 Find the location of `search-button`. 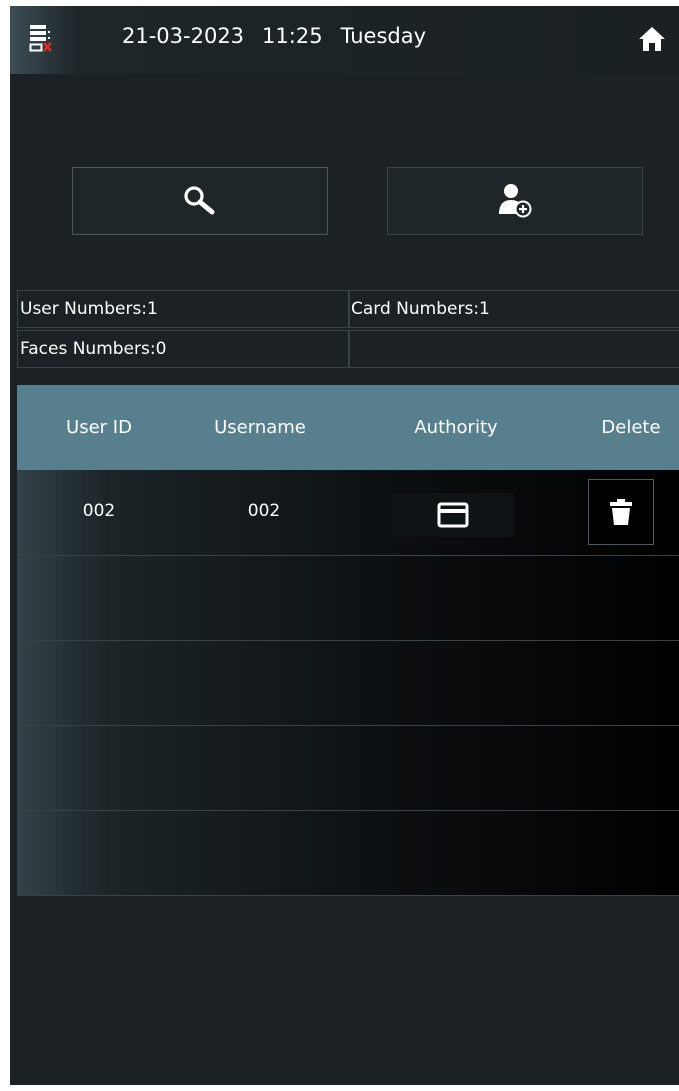

search-button is located at coordinates (200, 201).